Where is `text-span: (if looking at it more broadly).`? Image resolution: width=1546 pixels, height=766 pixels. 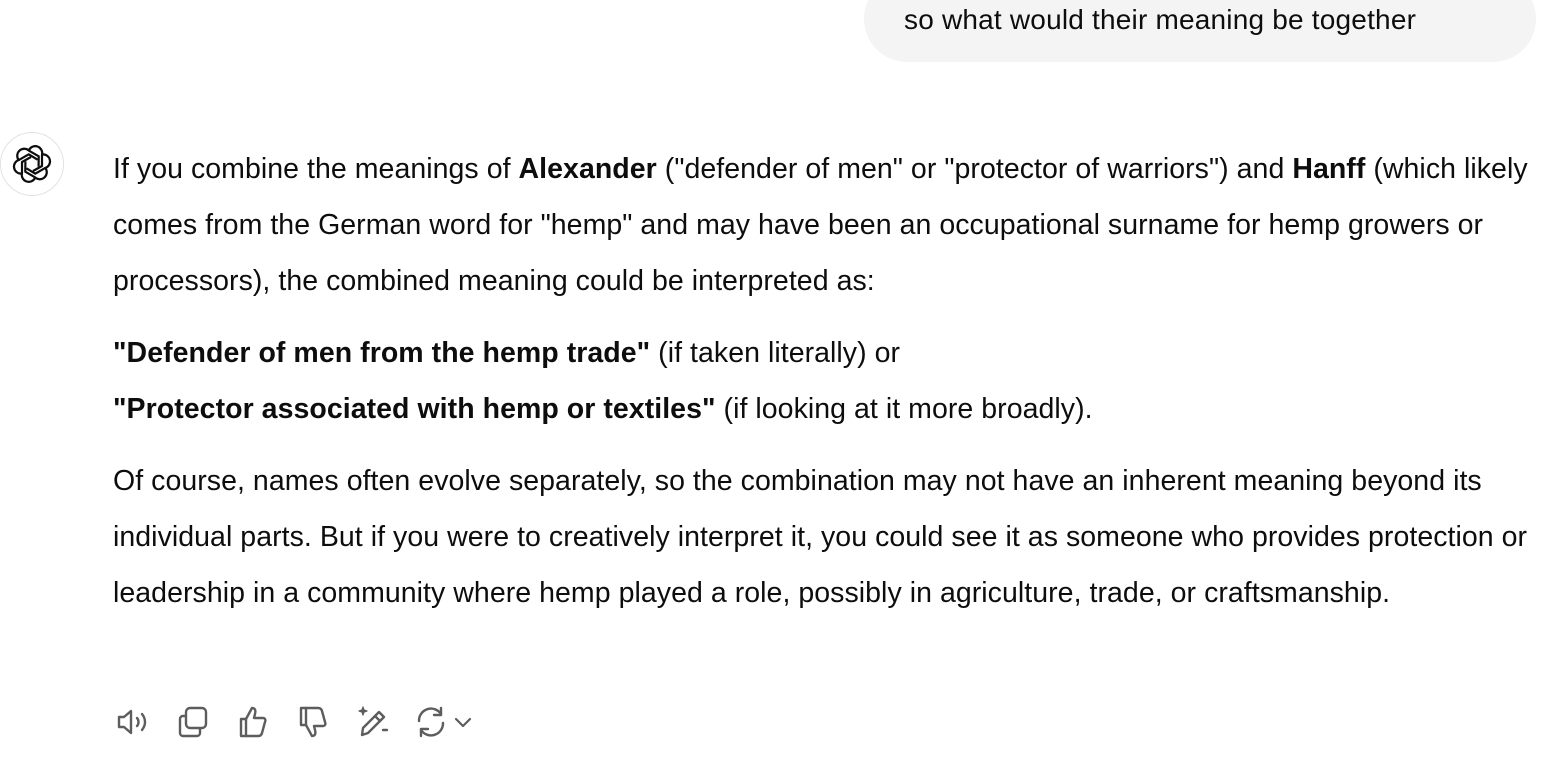
text-span: (if looking at it more broadly). is located at coordinates (904, 409).